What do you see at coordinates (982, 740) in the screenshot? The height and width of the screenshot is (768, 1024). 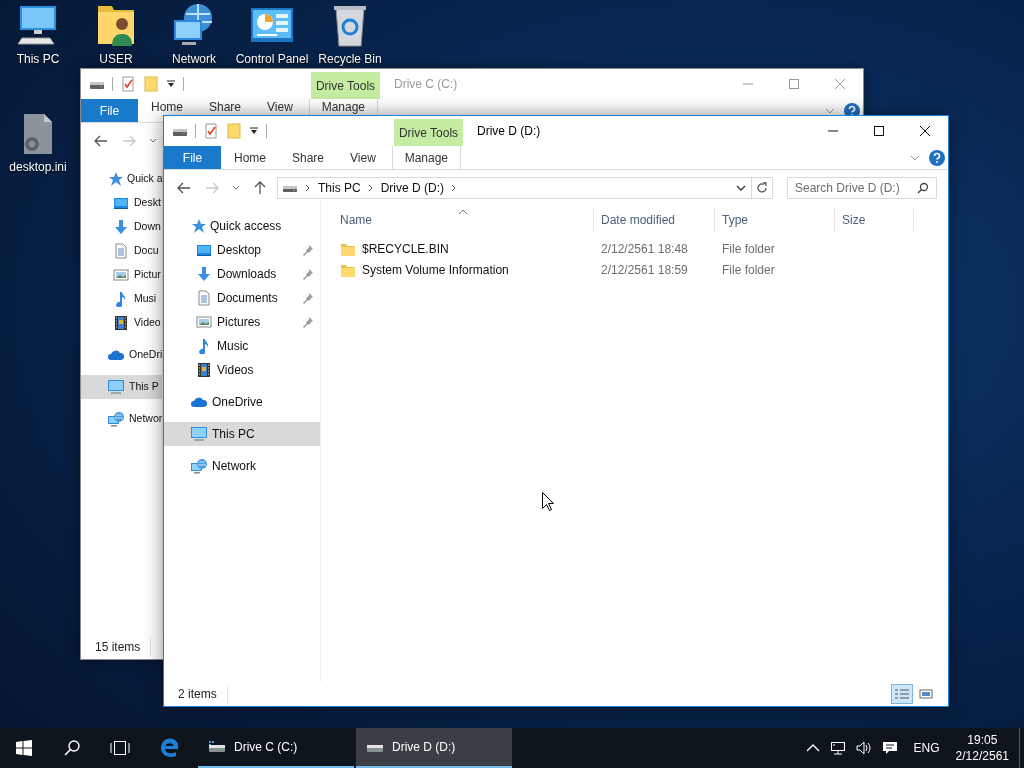 I see `clock-time: 19:05` at bounding box center [982, 740].